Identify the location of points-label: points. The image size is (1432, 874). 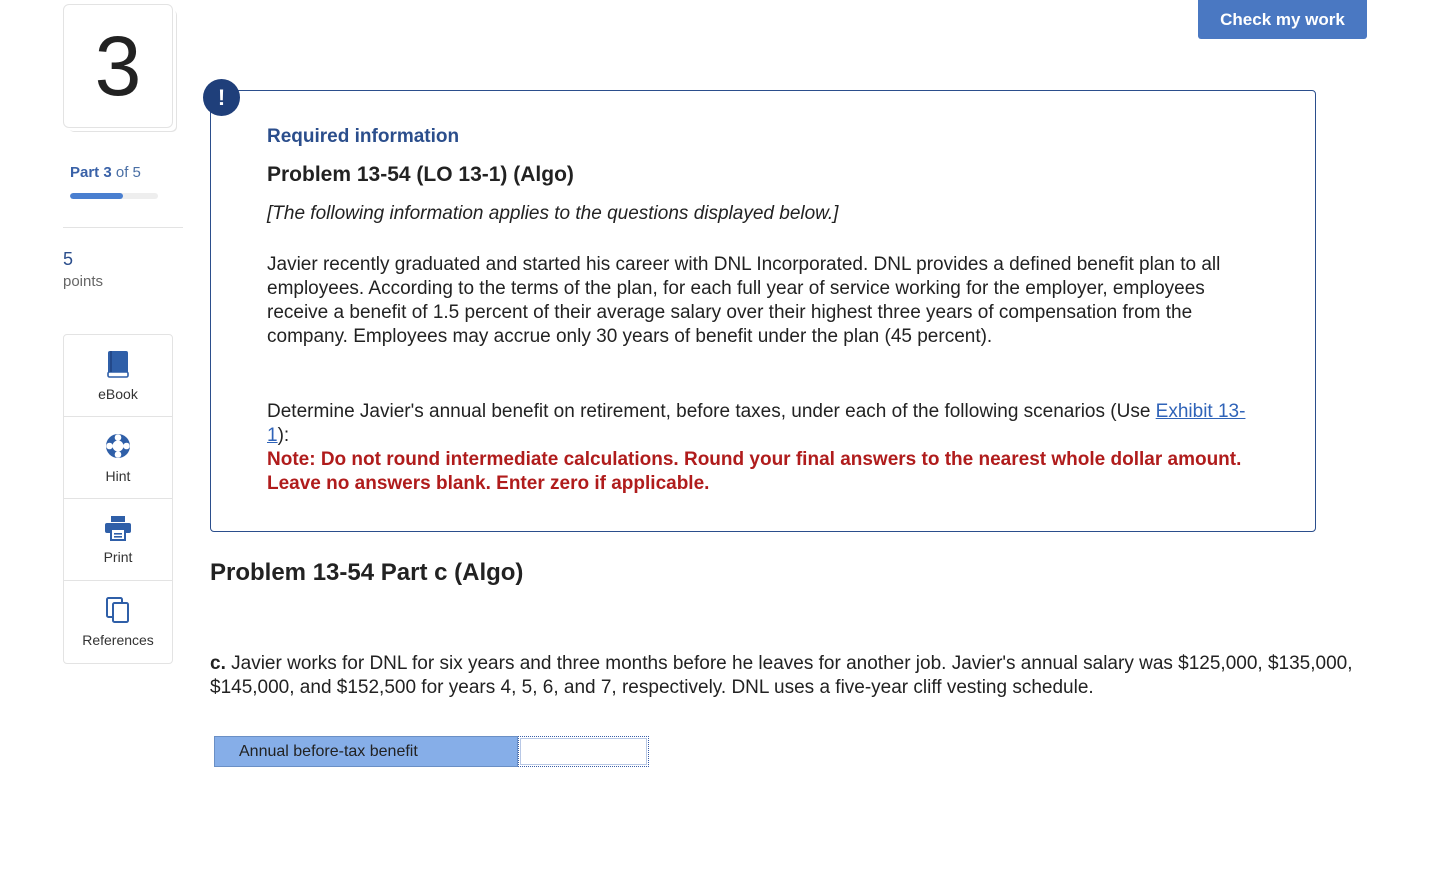
(83, 281).